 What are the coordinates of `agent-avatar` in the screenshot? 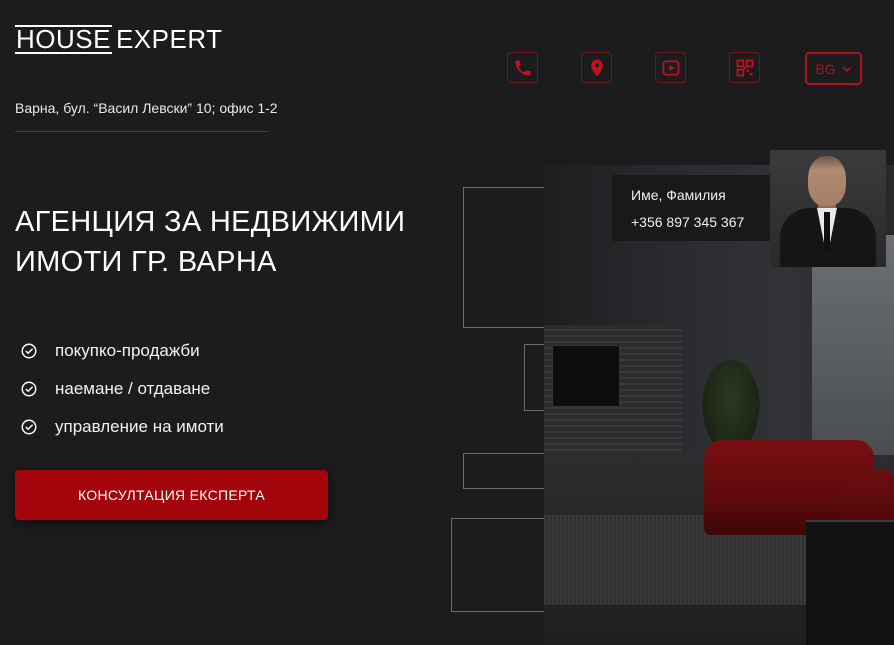 It's located at (828, 208).